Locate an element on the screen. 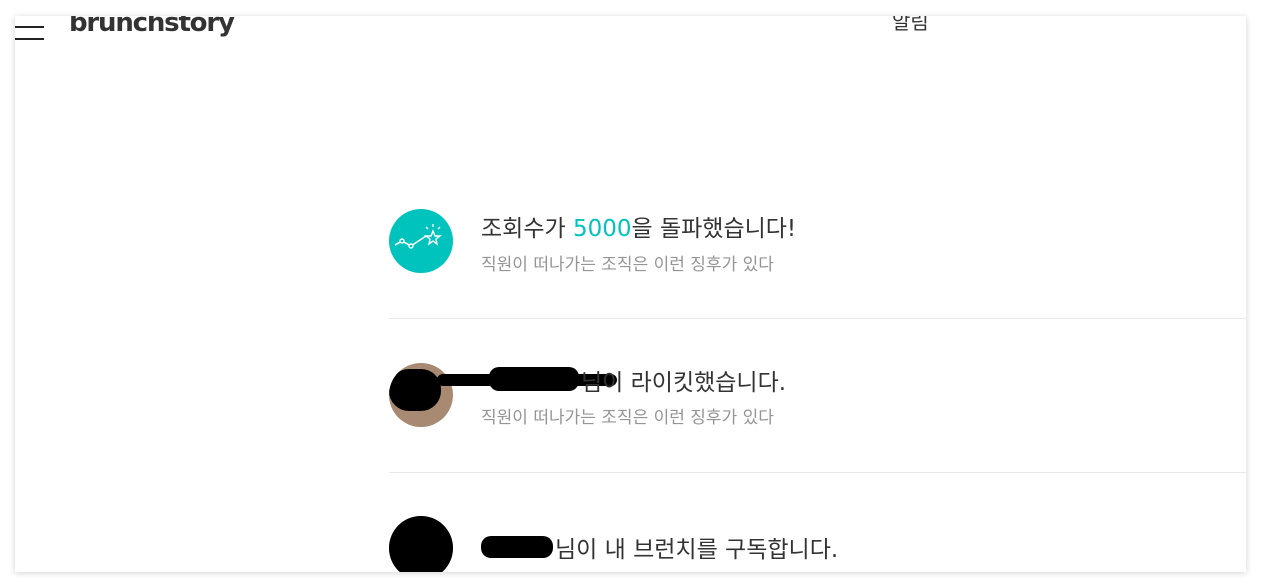  notification-headline: 조회수가 5000을 돌파했습니다! is located at coordinates (638, 226).